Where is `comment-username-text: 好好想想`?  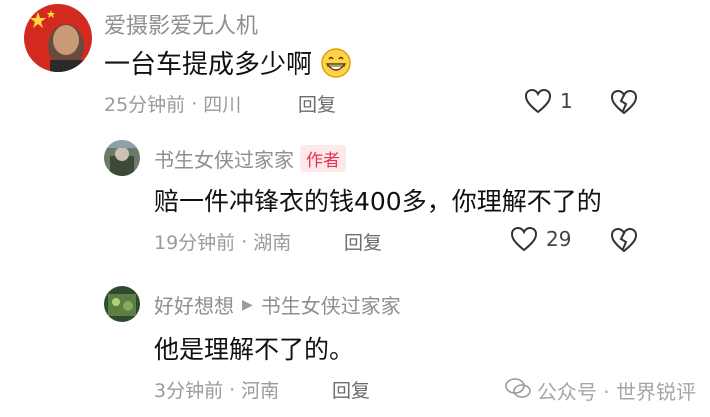
comment-username-text: 好好想想 is located at coordinates (194, 304).